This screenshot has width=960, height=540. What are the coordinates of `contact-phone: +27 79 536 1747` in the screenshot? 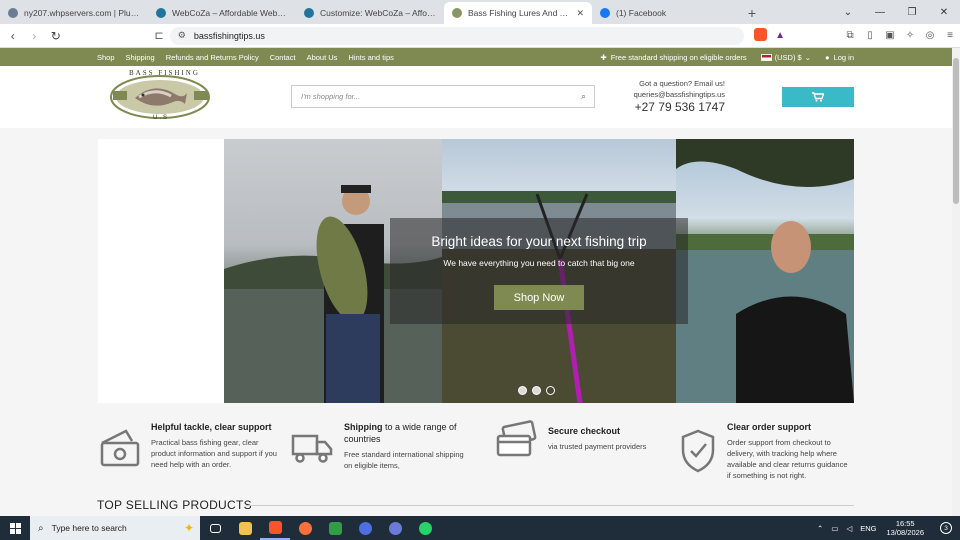 It's located at (672, 107).